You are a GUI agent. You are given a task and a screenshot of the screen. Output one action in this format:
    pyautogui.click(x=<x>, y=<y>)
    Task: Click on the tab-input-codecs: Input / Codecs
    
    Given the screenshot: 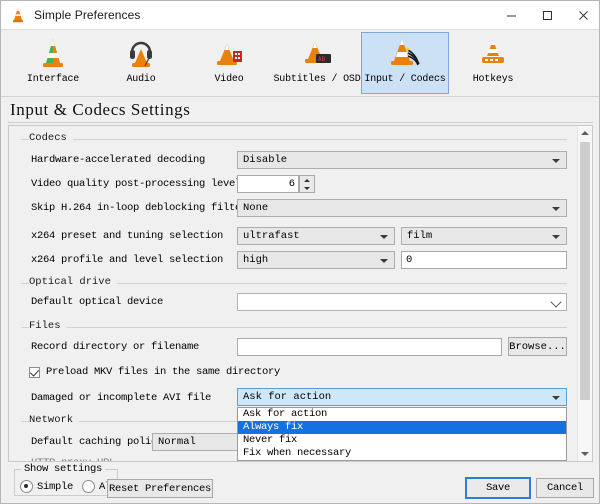 What is the action you would take?
    pyautogui.click(x=405, y=63)
    